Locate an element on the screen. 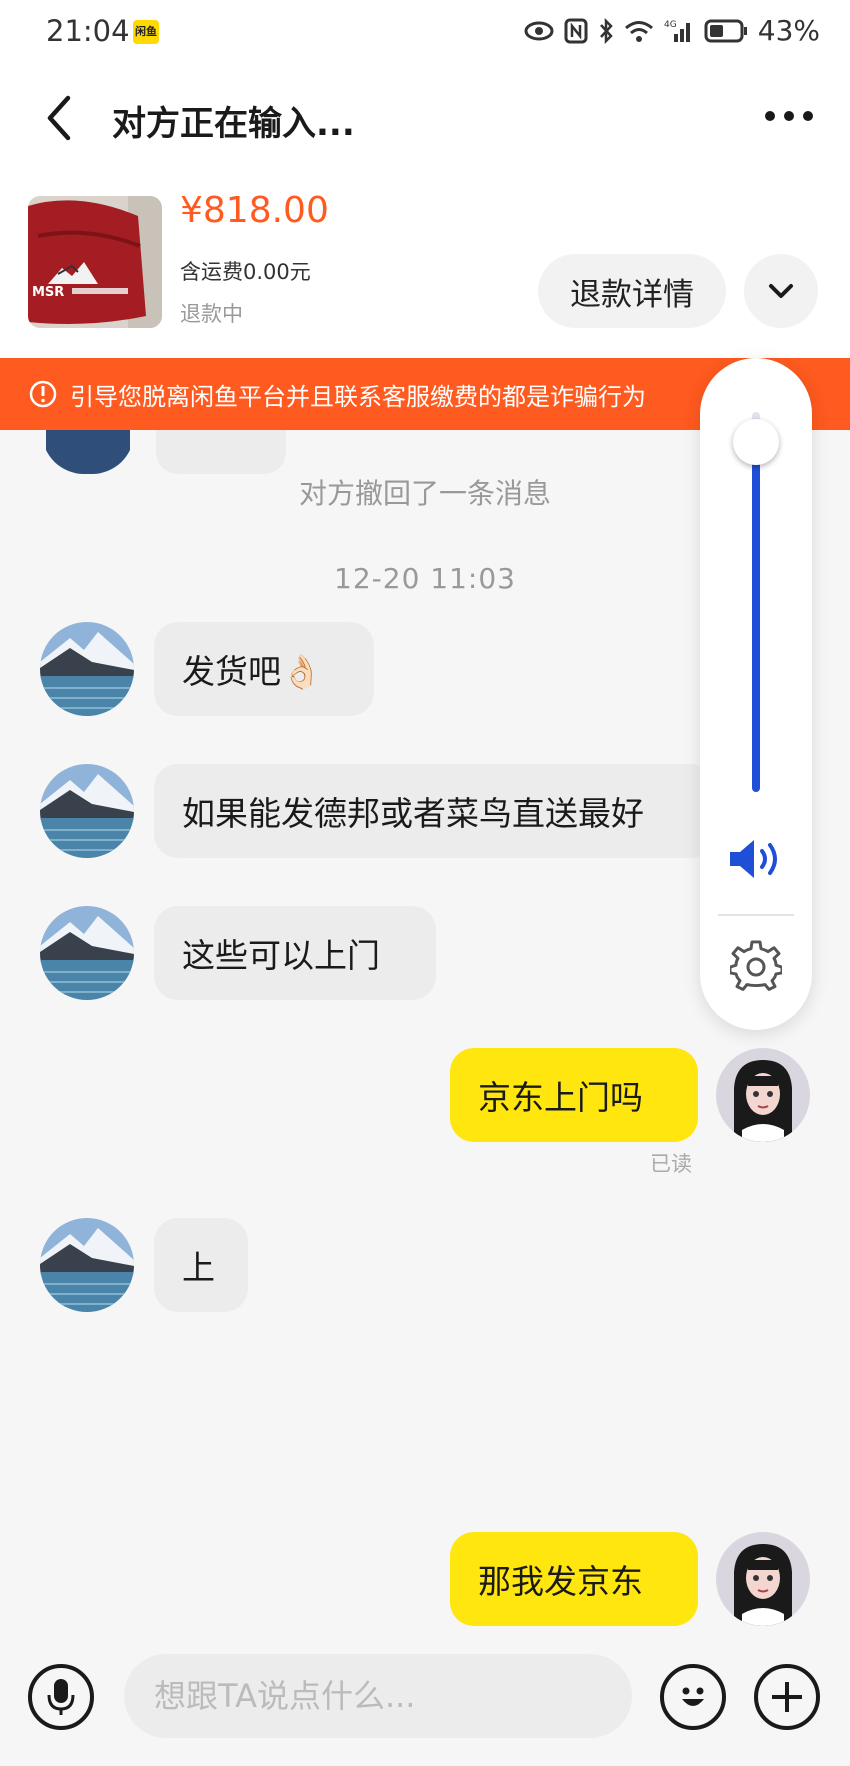 This screenshot has height=1766, width=850. status-time: 21:04 is located at coordinates (88, 31).